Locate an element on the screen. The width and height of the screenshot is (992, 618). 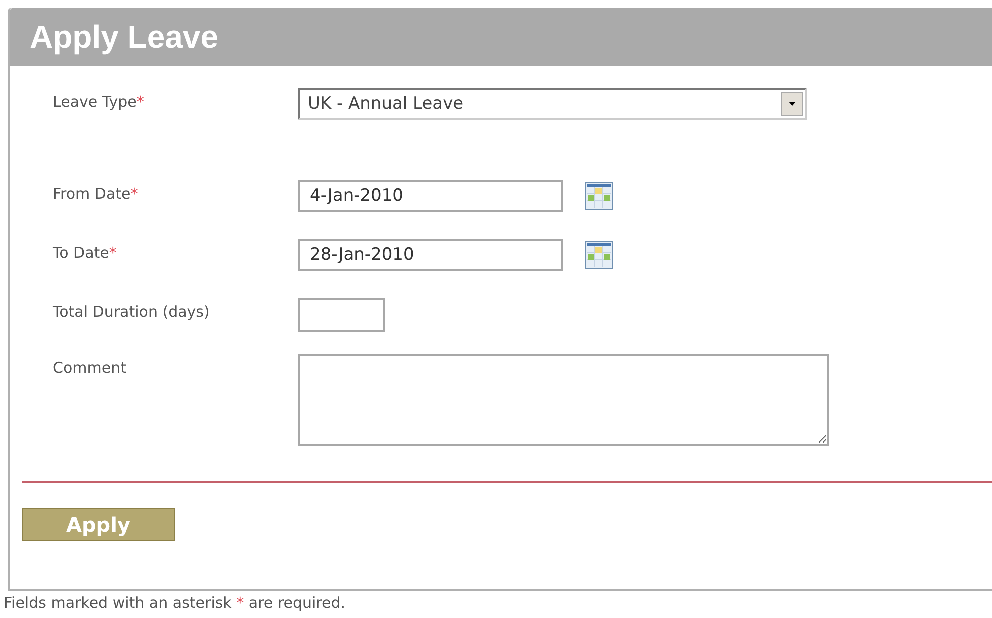
date-field: 28-Jan-2010 is located at coordinates (430, 255).